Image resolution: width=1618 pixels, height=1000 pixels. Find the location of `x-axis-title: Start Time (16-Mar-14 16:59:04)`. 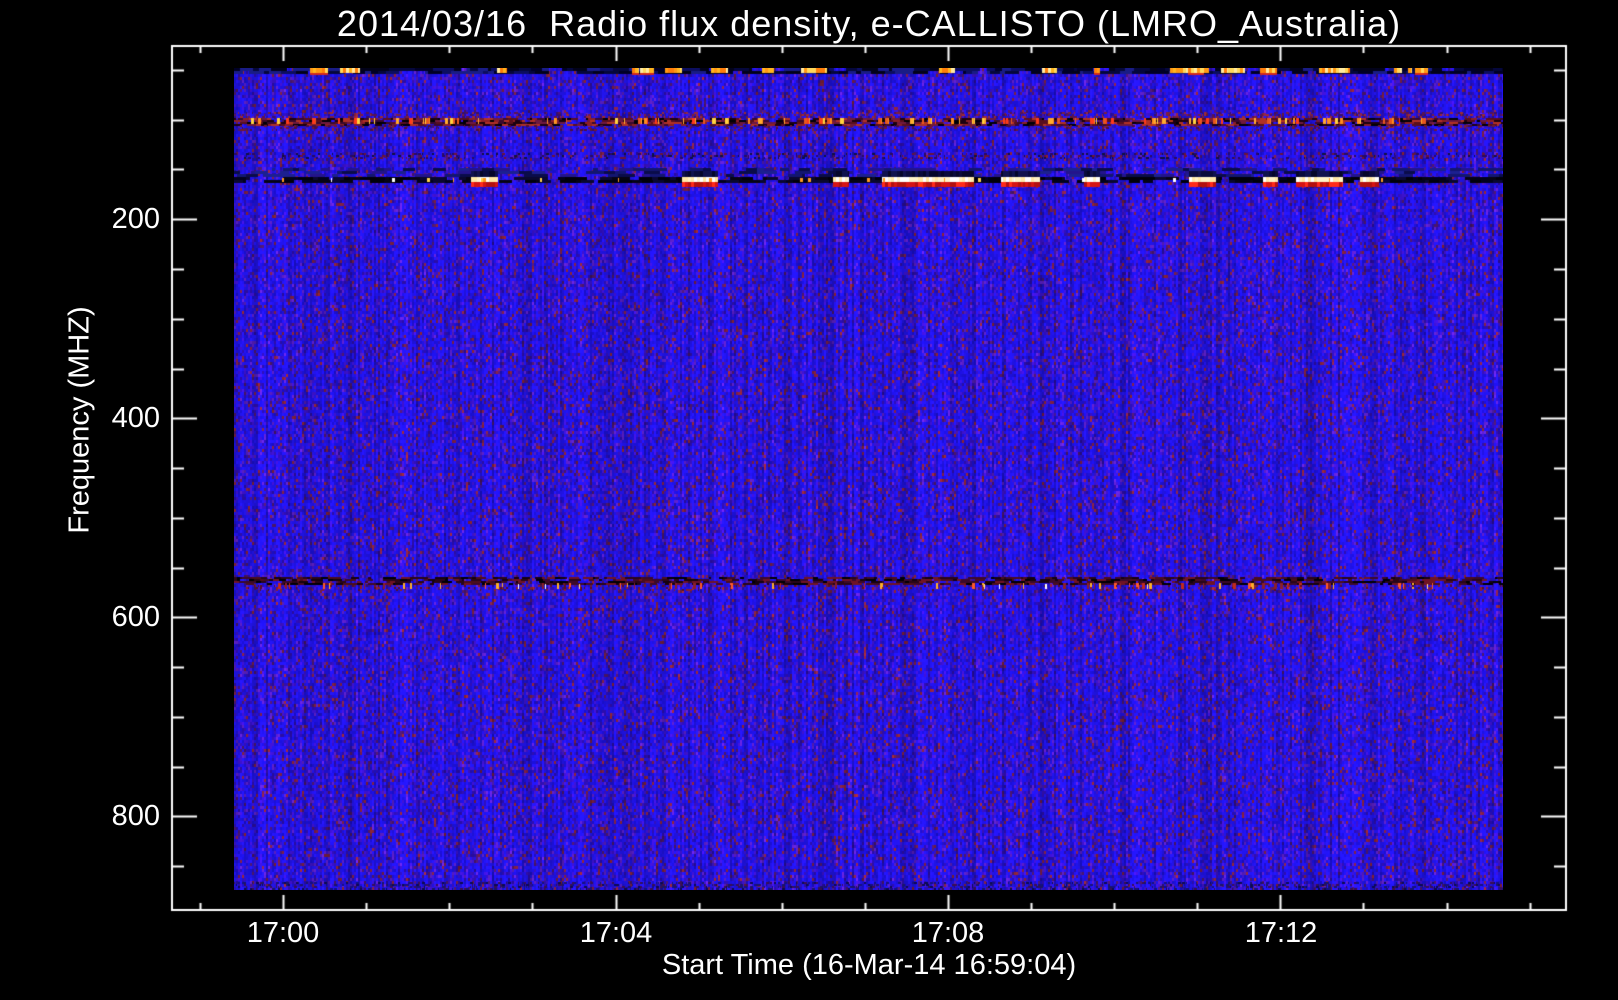

x-axis-title: Start Time (16-Mar-14 16:59:04) is located at coordinates (869, 965).